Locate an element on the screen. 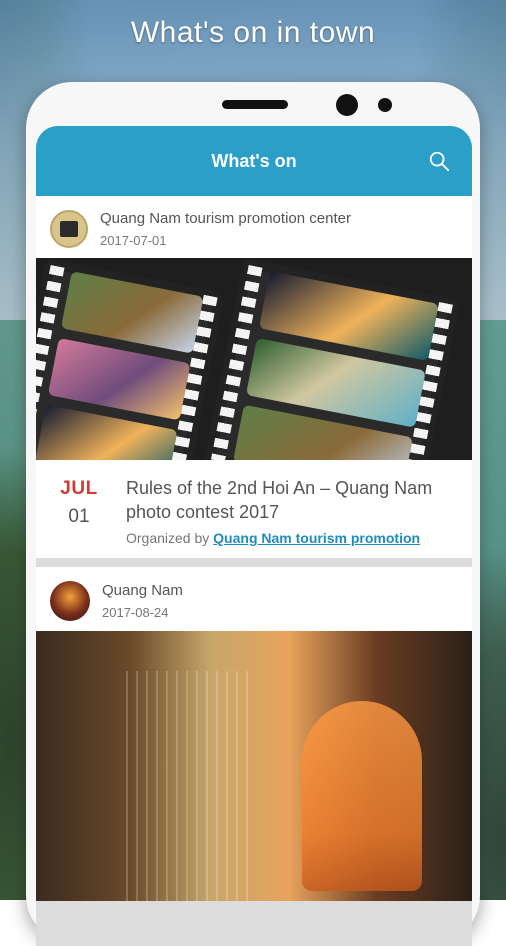 This screenshot has width=506, height=946. film-strip-left is located at coordinates (130, 359).